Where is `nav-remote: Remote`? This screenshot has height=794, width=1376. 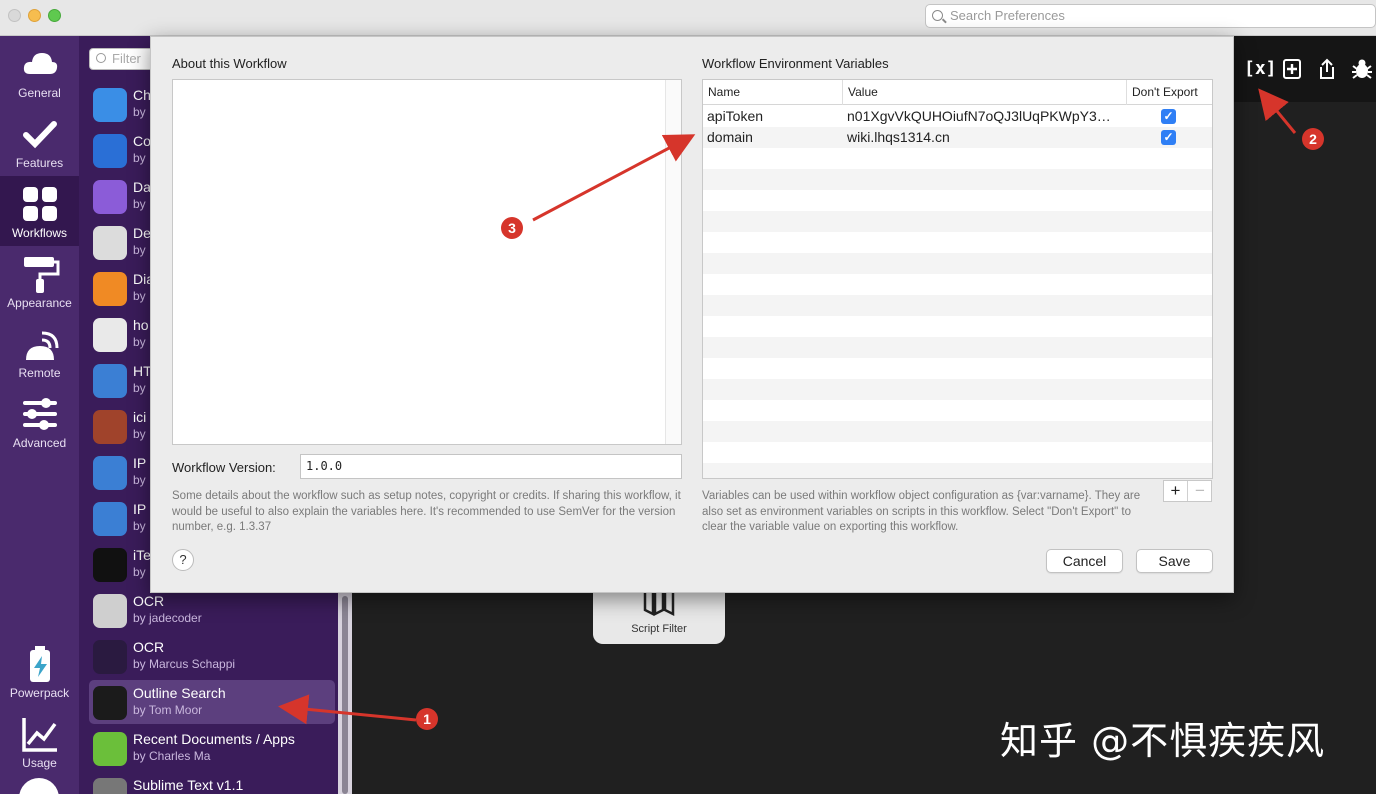 nav-remote: Remote is located at coordinates (39, 351).